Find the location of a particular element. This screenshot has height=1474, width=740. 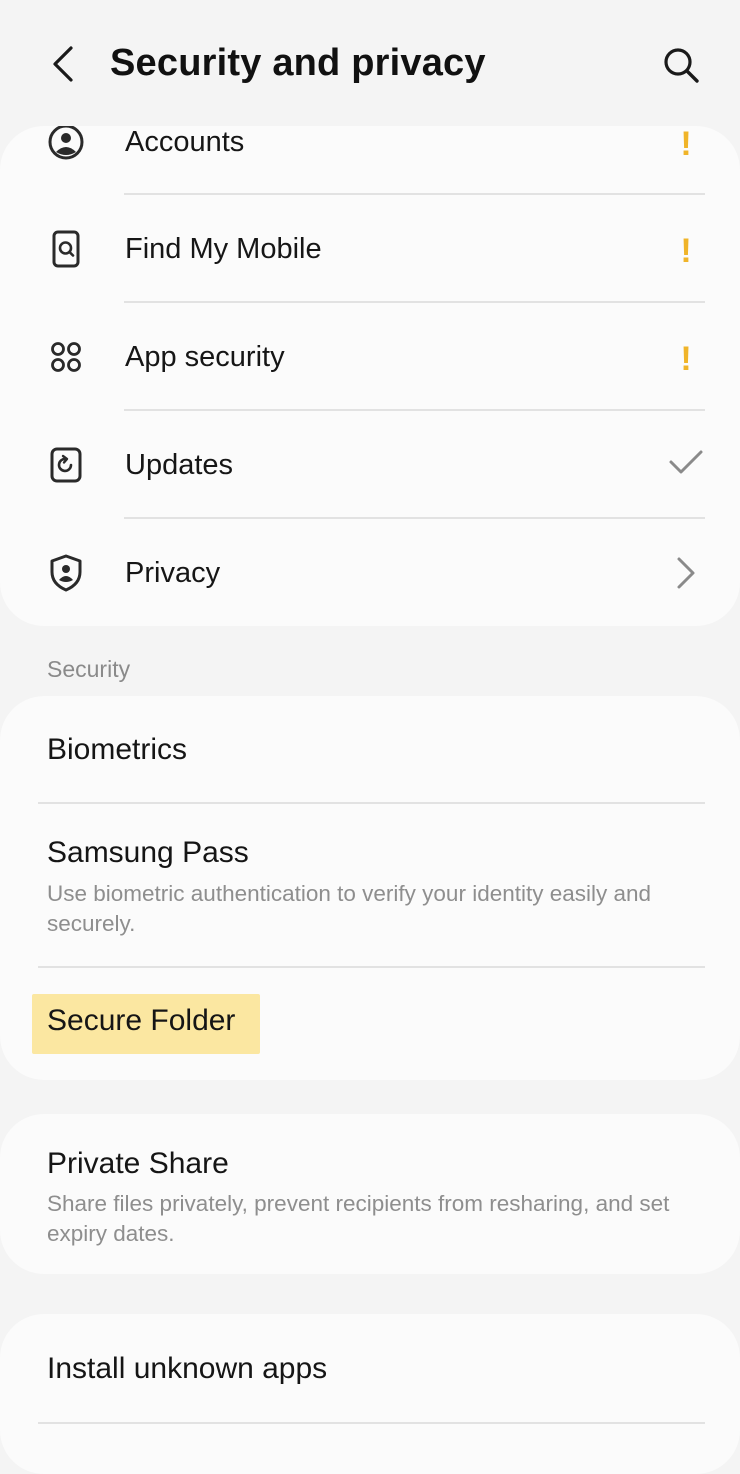

list-item-biometrics: Biometrics is located at coordinates (370, 749).